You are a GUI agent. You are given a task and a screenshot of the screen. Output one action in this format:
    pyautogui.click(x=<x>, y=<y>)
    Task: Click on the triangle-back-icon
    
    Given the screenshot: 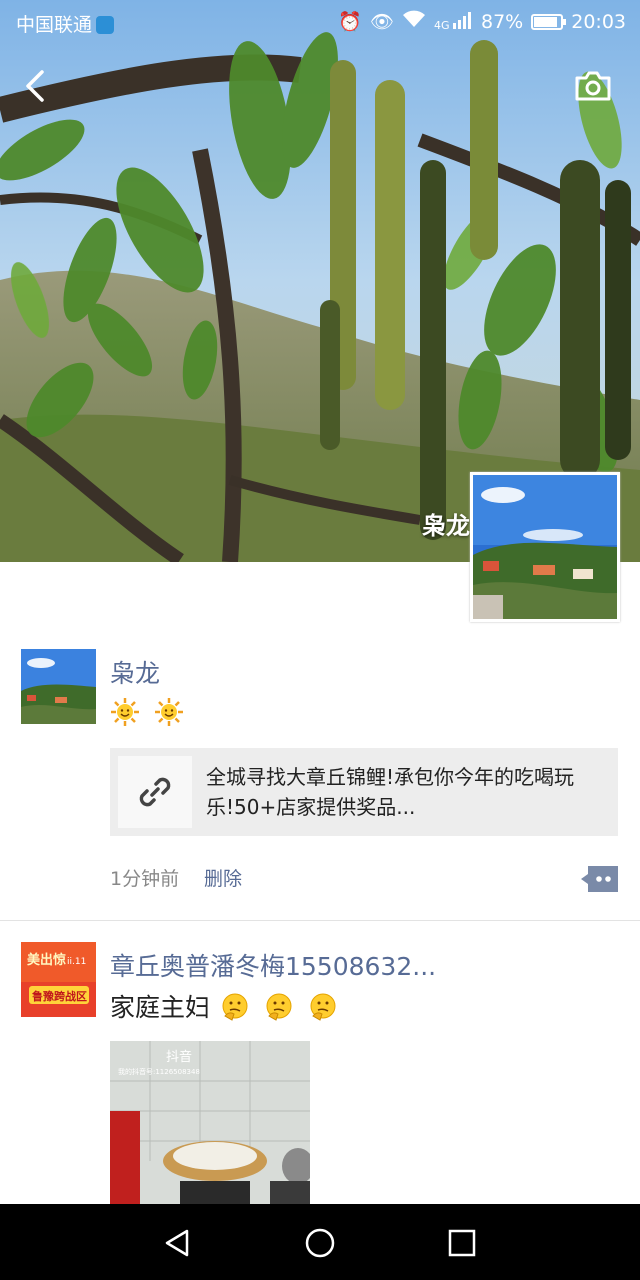 What is the action you would take?
    pyautogui.click(x=177, y=1243)
    